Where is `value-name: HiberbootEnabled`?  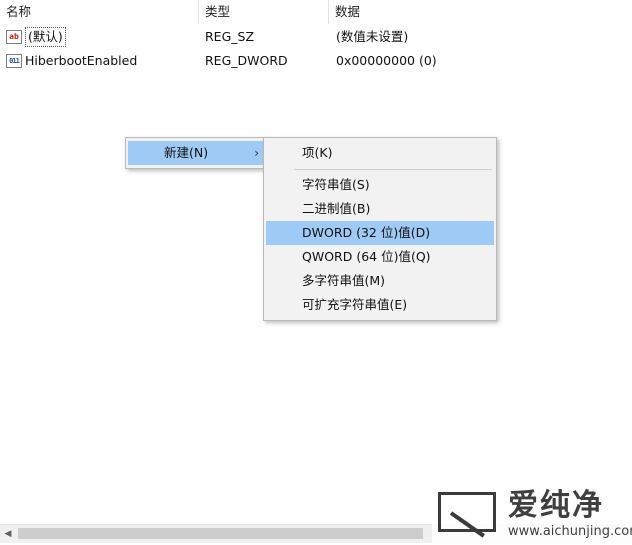
value-name: HiberbootEnabled is located at coordinates (81, 60).